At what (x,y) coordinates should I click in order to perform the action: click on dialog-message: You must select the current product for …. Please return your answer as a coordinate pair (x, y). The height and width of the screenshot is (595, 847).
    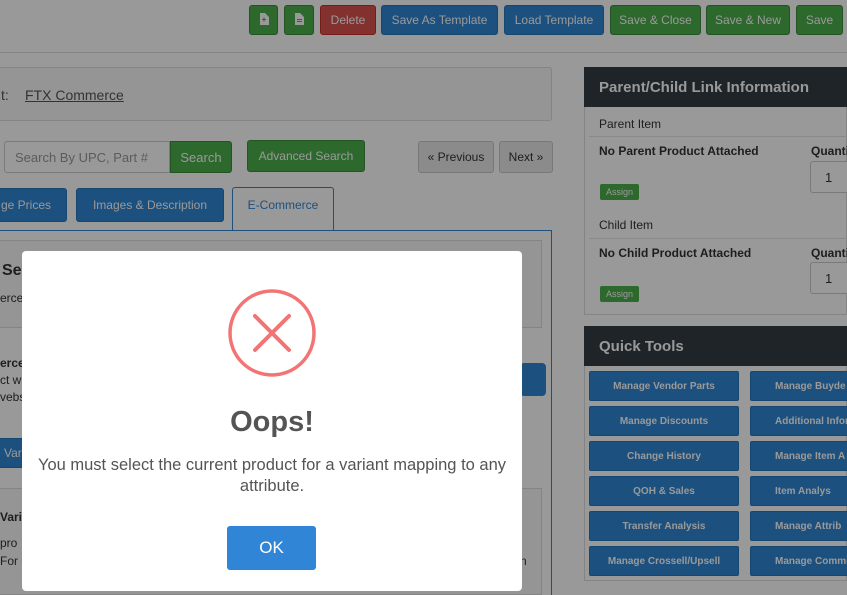
    Looking at the image, I should click on (272, 475).